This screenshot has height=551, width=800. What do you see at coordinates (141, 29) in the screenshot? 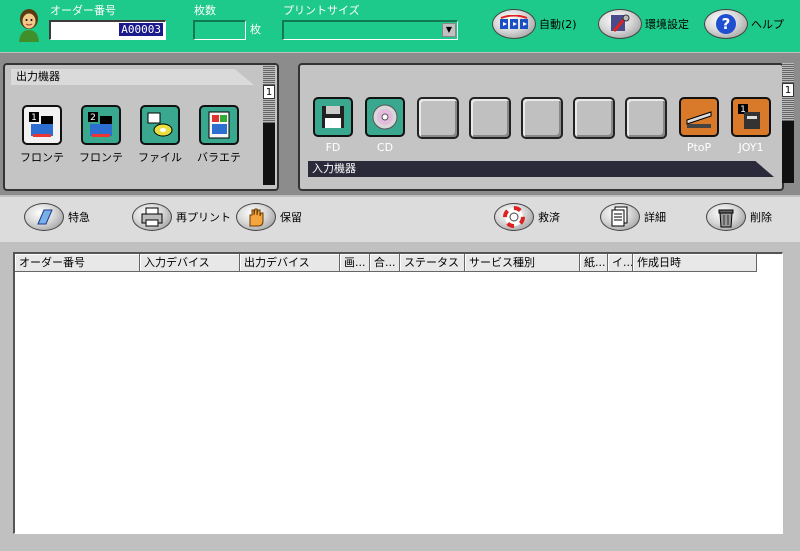
I see `order-number-value: A00003` at bounding box center [141, 29].